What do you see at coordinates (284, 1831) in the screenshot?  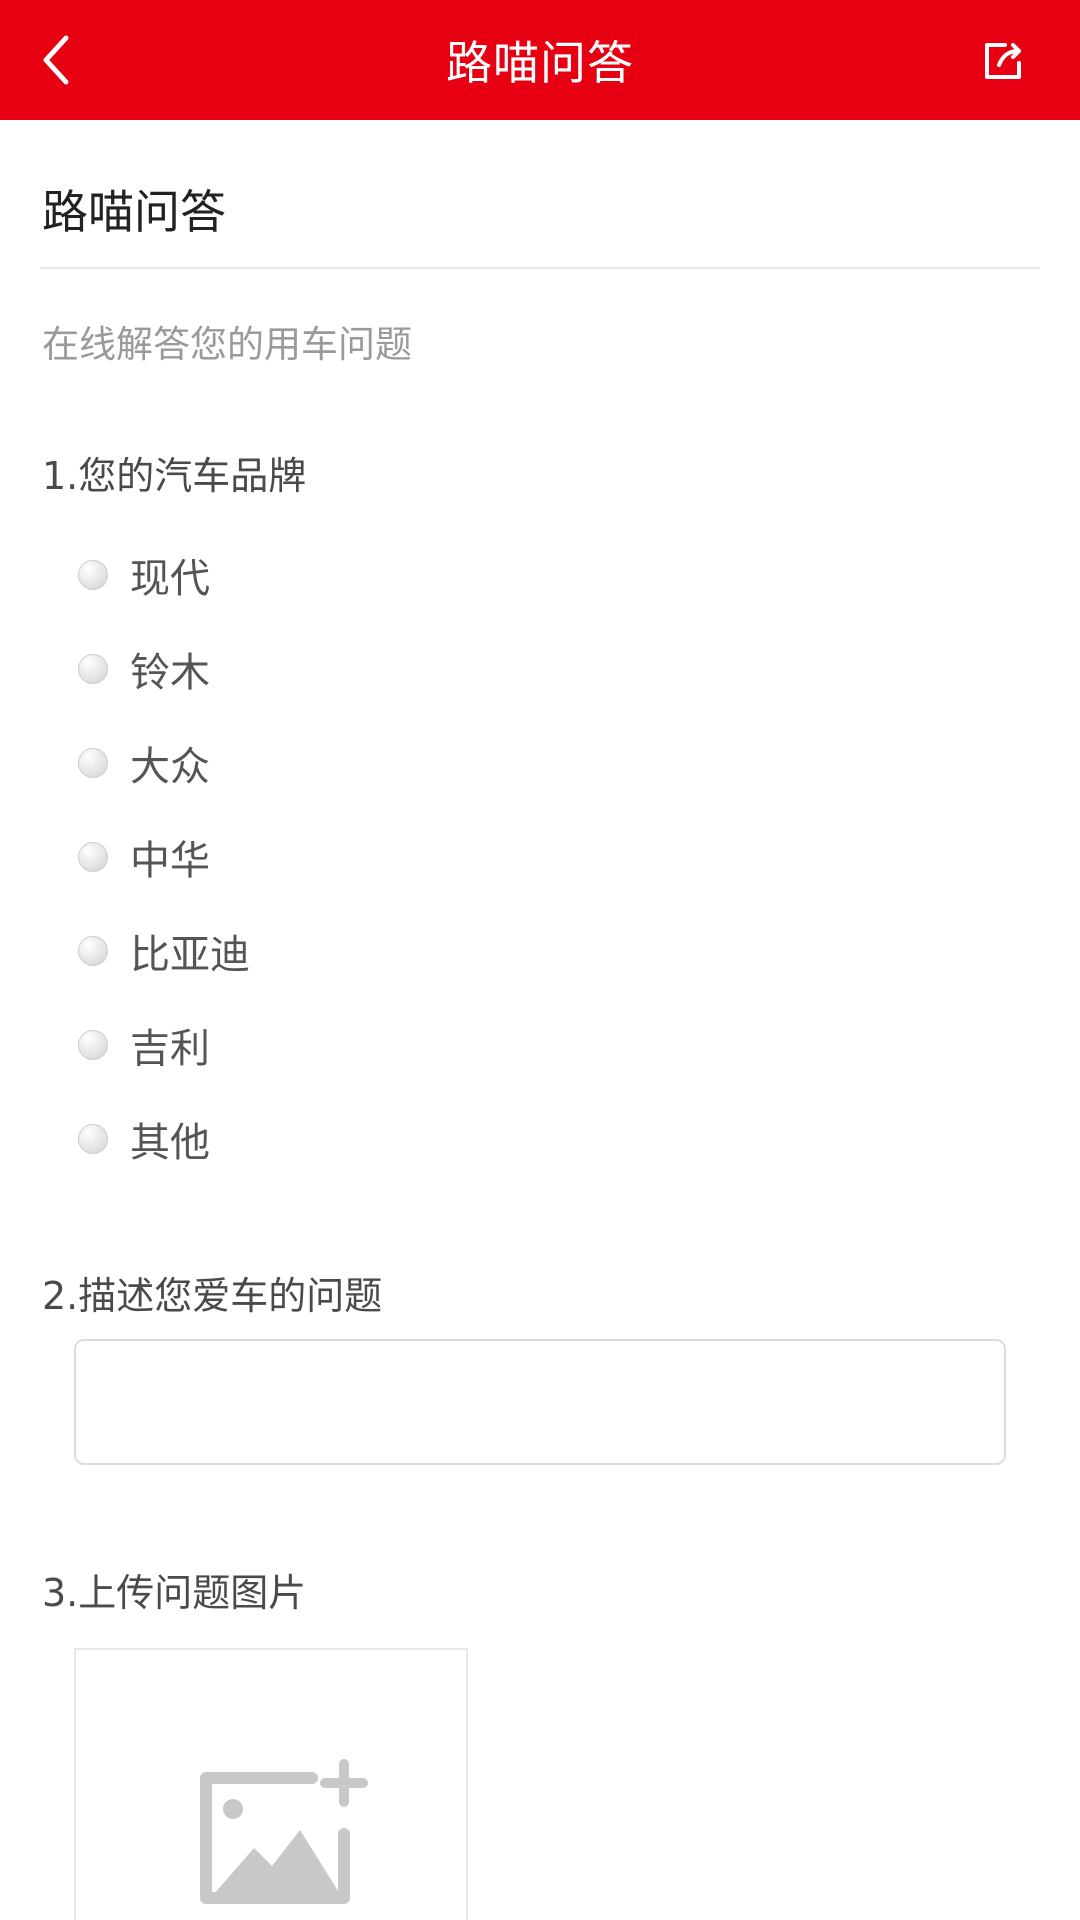 I see `add-image-icon` at bounding box center [284, 1831].